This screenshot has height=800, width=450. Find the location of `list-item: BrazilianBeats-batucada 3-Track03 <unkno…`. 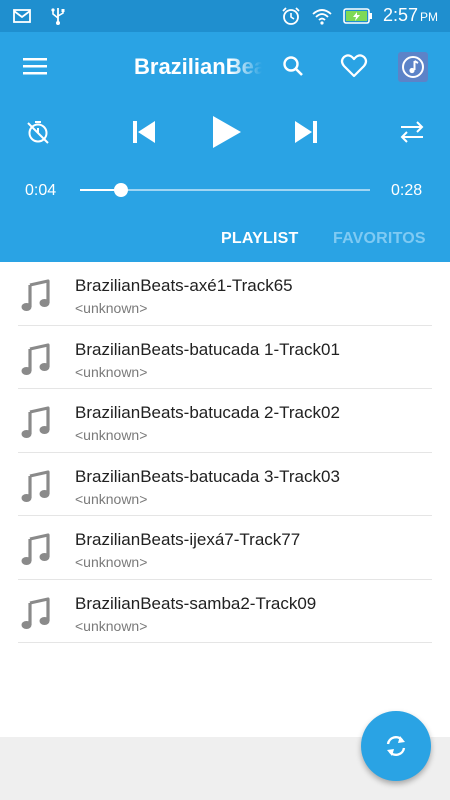

list-item: BrazilianBeats-batucada 3-Track03 <unkno… is located at coordinates (225, 484).